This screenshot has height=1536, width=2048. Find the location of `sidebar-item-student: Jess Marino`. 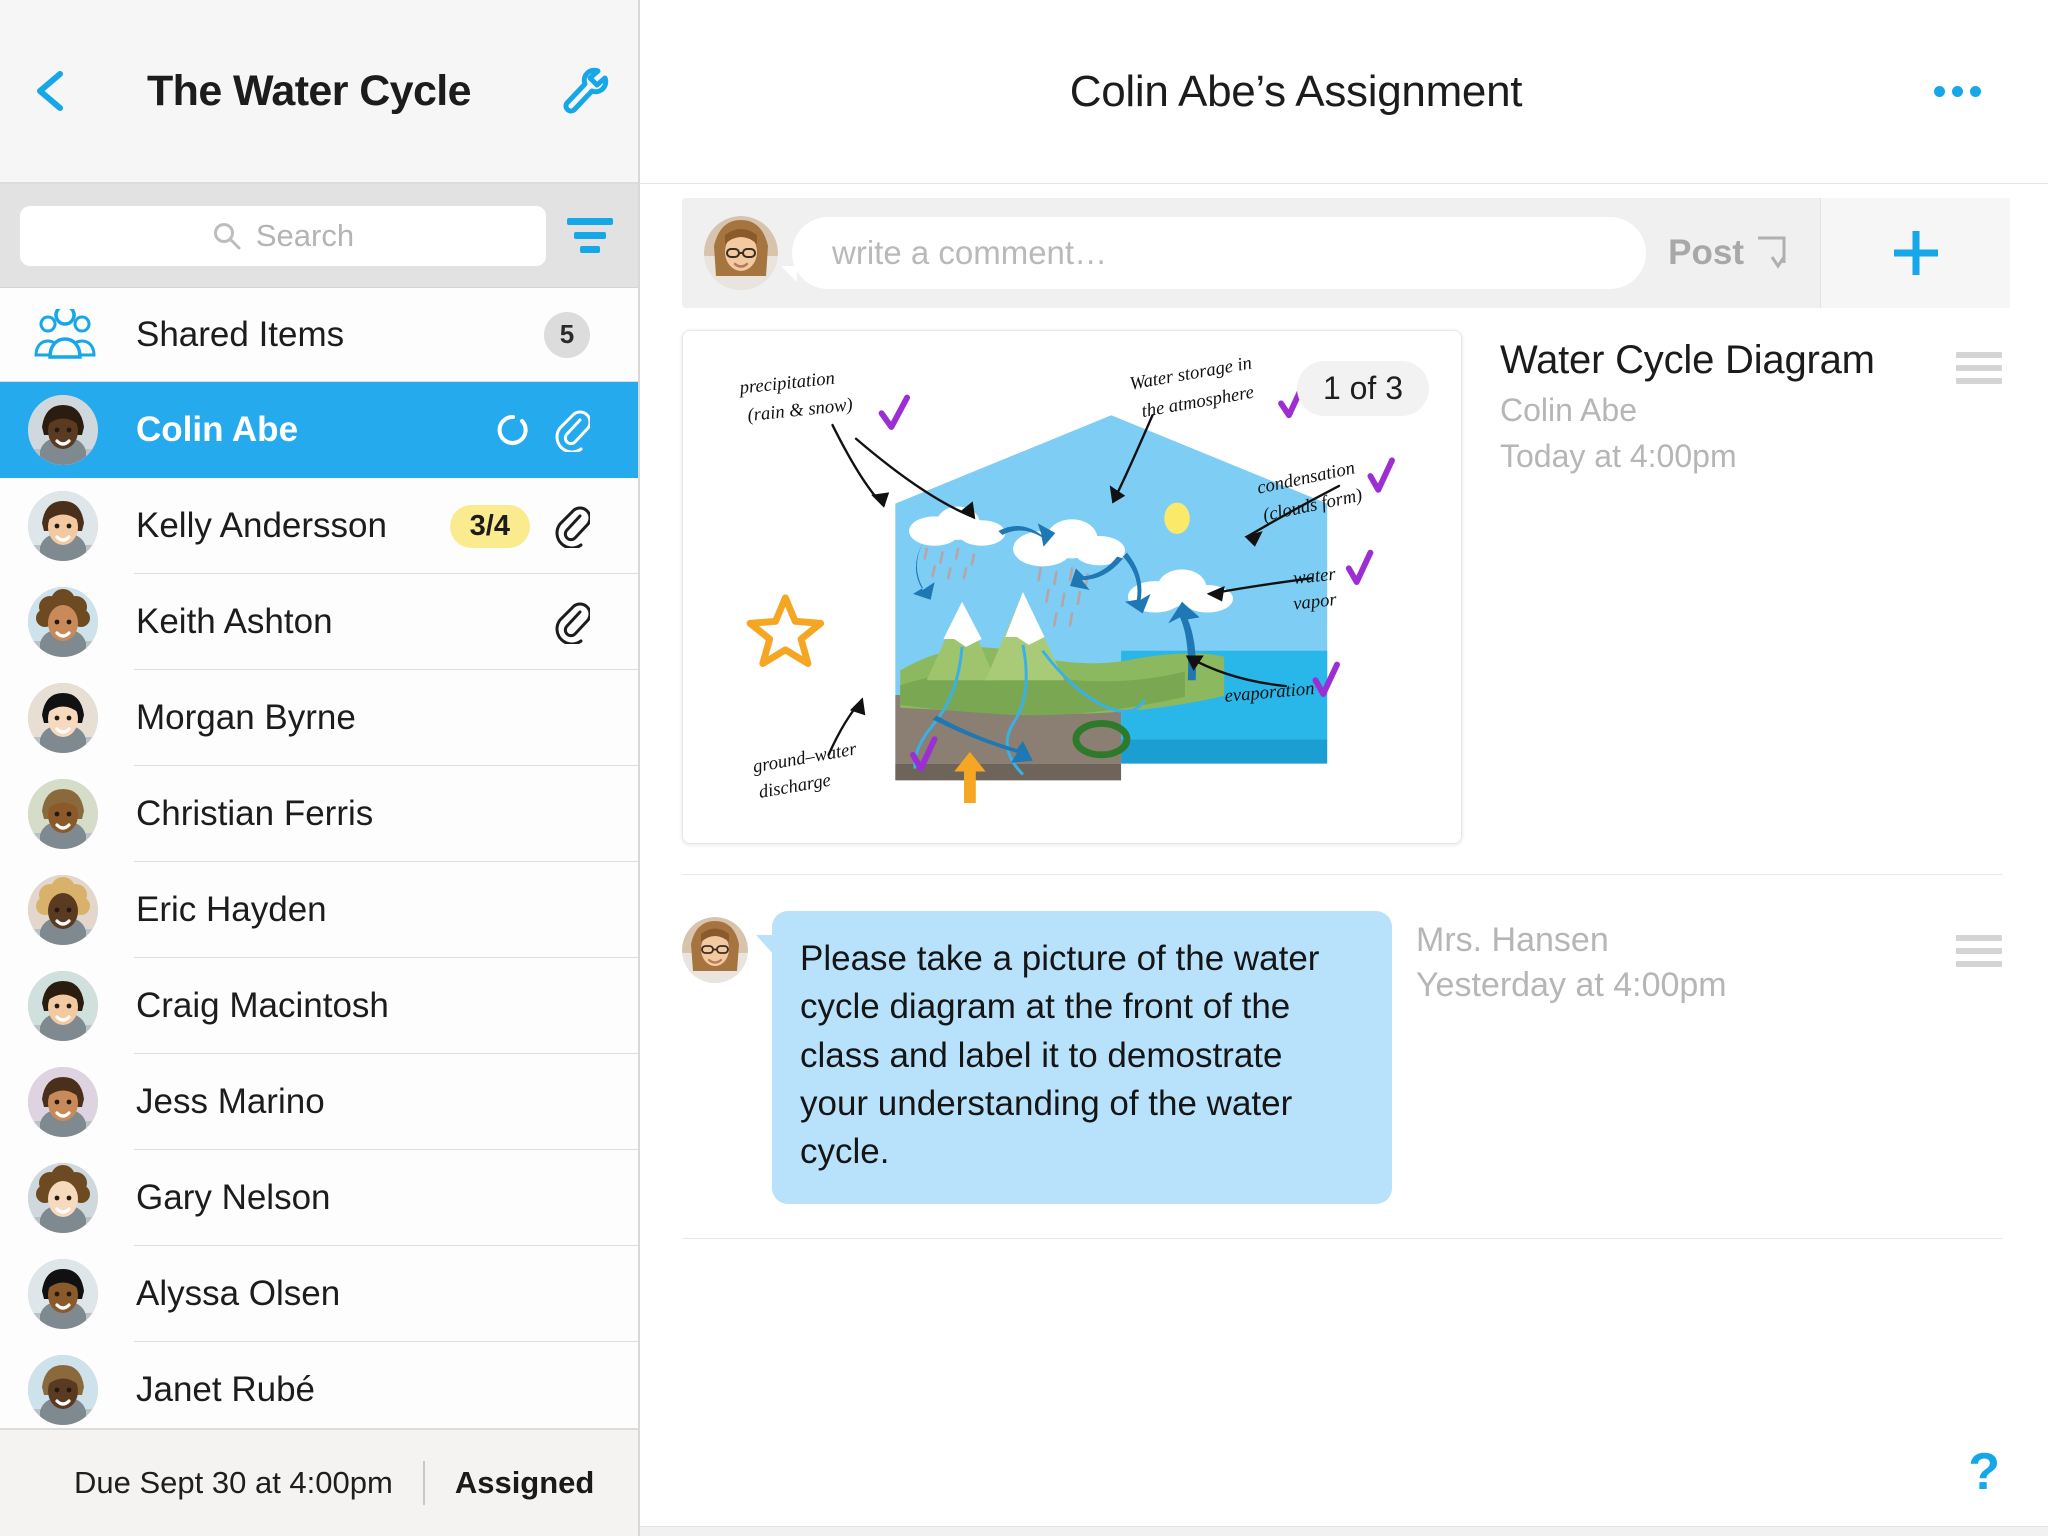

sidebar-item-student: Jess Marino is located at coordinates (319, 1102).